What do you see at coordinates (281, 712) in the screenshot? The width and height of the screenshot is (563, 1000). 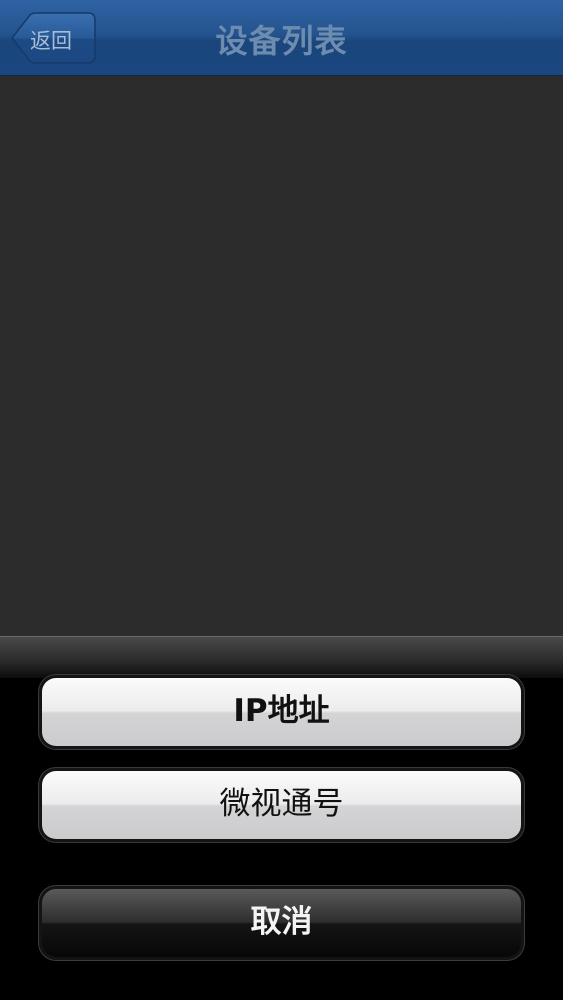 I see `ip-address-button: IP地址` at bounding box center [281, 712].